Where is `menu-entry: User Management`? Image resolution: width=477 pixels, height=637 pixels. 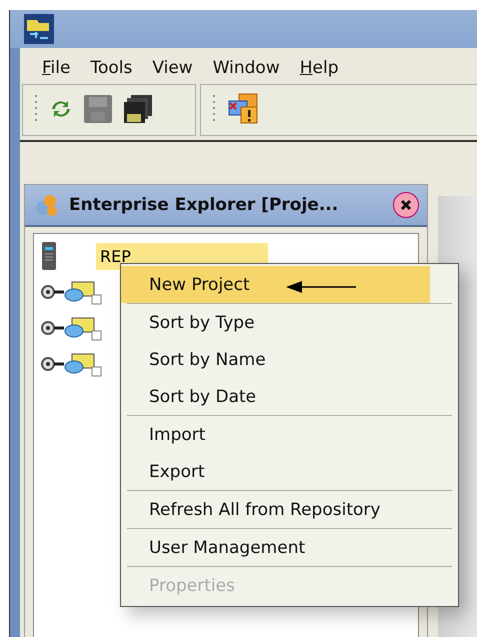
menu-entry: User Management is located at coordinates (289, 547).